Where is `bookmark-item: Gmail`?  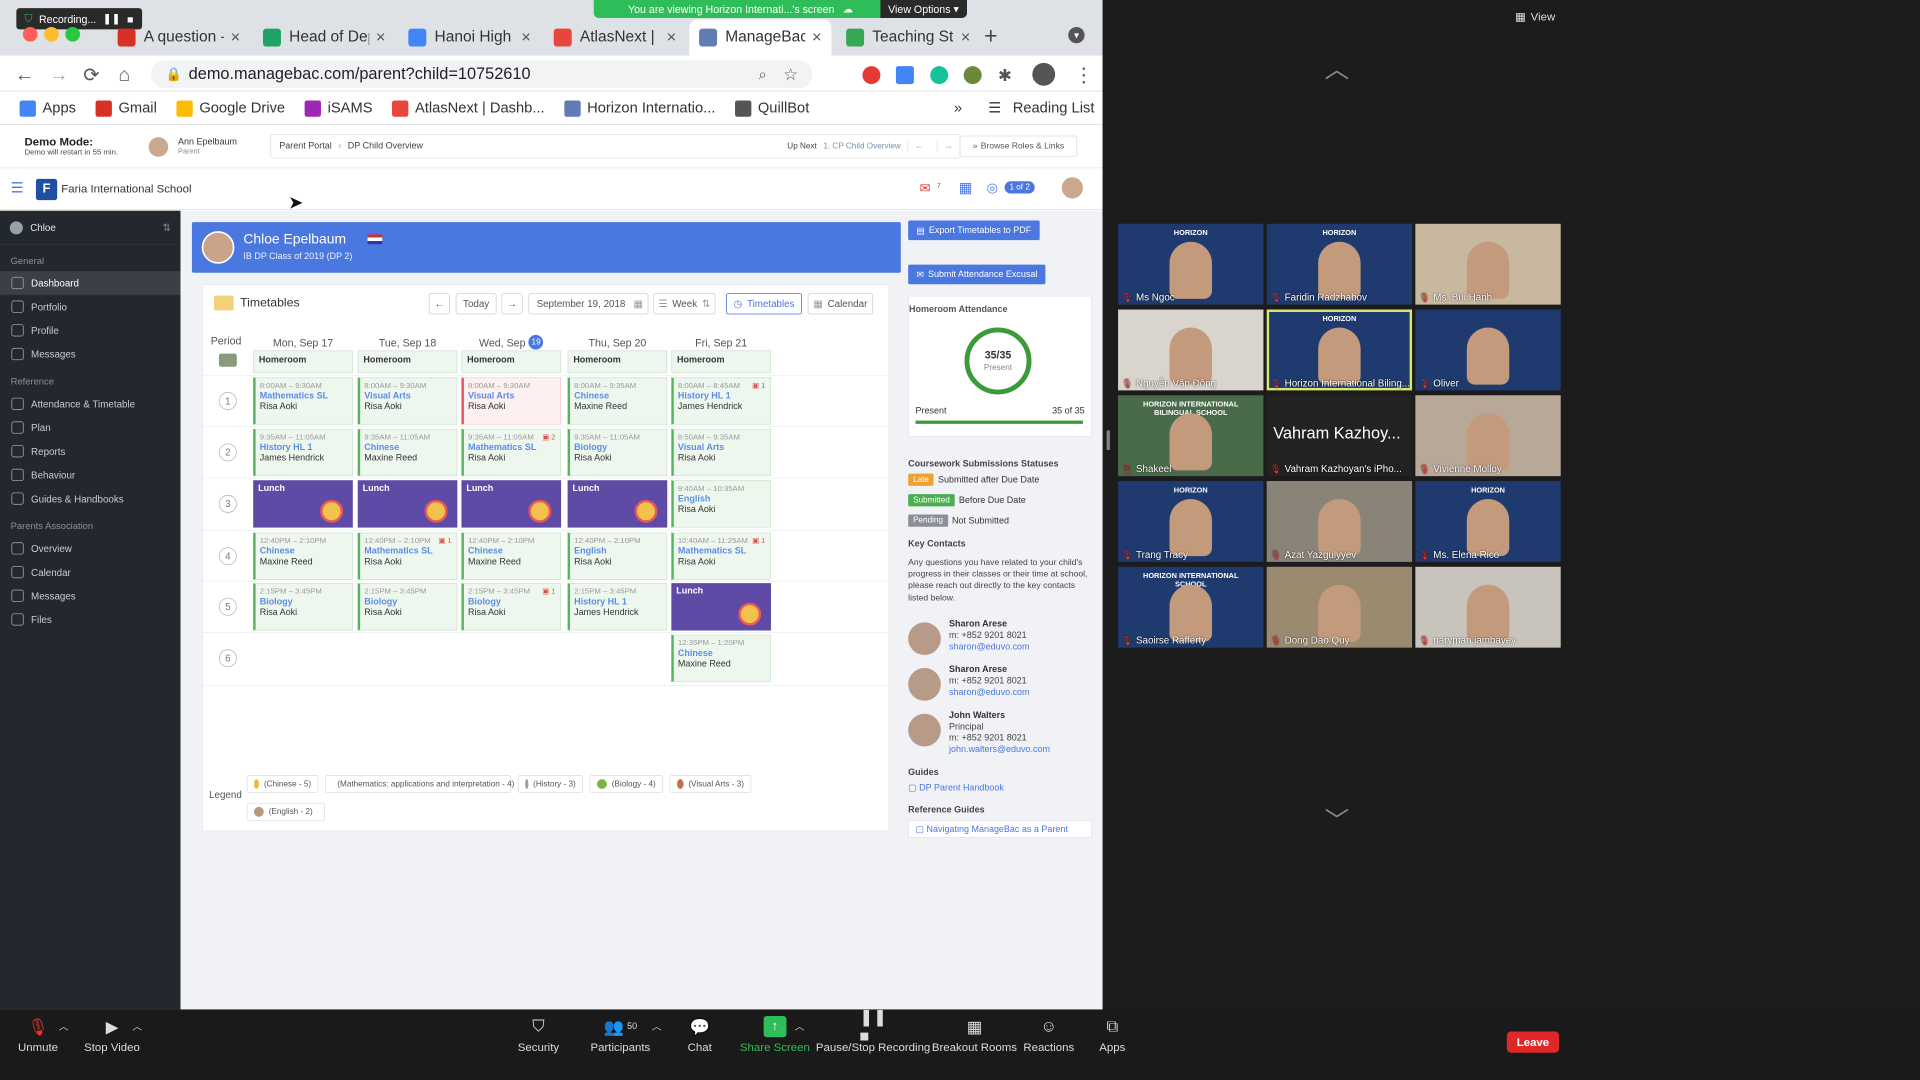 bookmark-item: Gmail is located at coordinates (126, 108).